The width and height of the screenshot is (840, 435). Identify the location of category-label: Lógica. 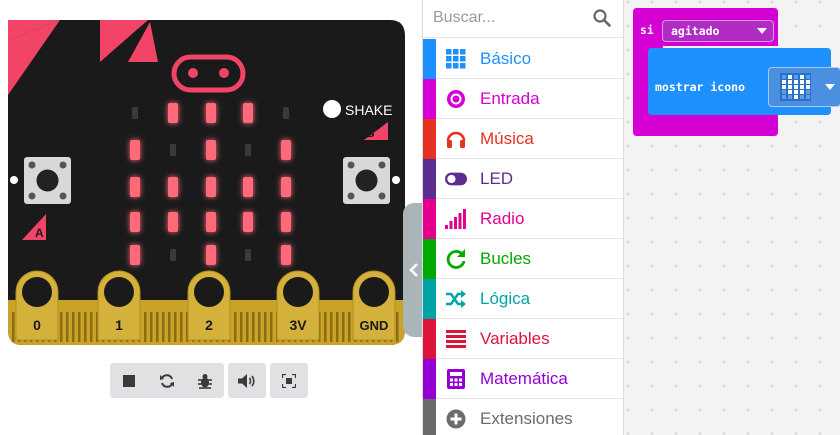
(505, 298).